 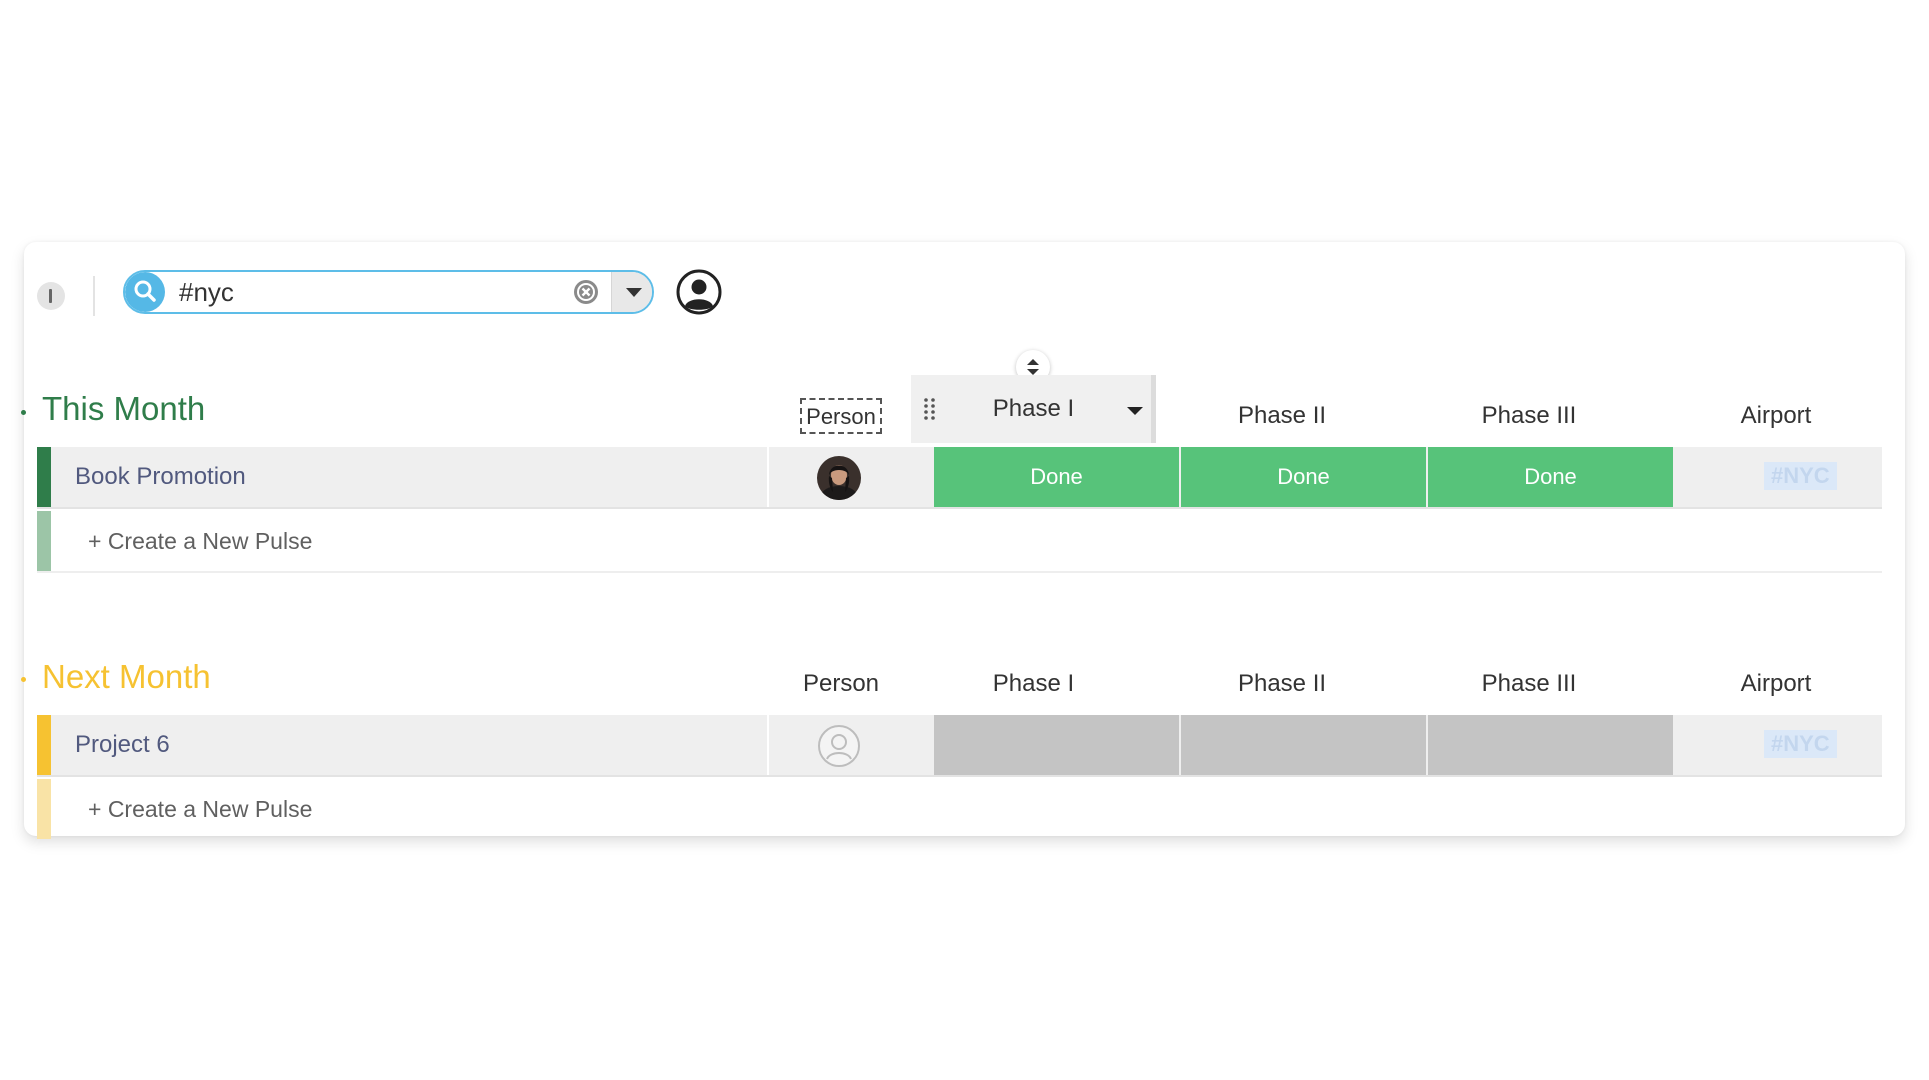 I want to click on group-title: This Month, so click(x=123, y=409).